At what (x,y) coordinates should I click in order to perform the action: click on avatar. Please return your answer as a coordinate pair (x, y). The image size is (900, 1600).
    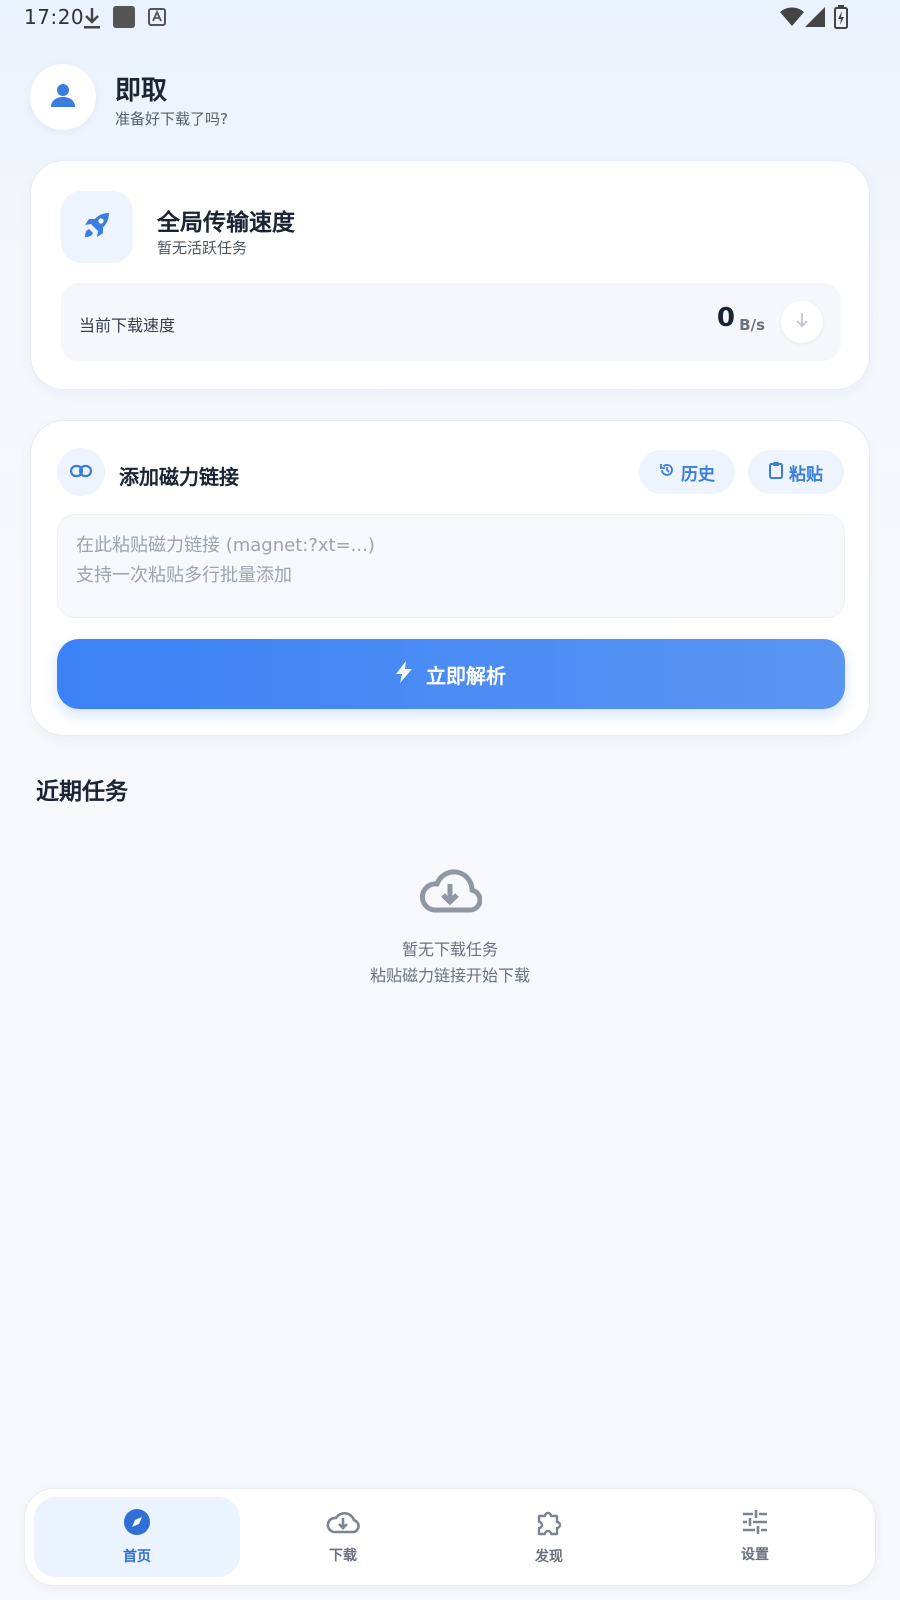
    Looking at the image, I should click on (63, 97).